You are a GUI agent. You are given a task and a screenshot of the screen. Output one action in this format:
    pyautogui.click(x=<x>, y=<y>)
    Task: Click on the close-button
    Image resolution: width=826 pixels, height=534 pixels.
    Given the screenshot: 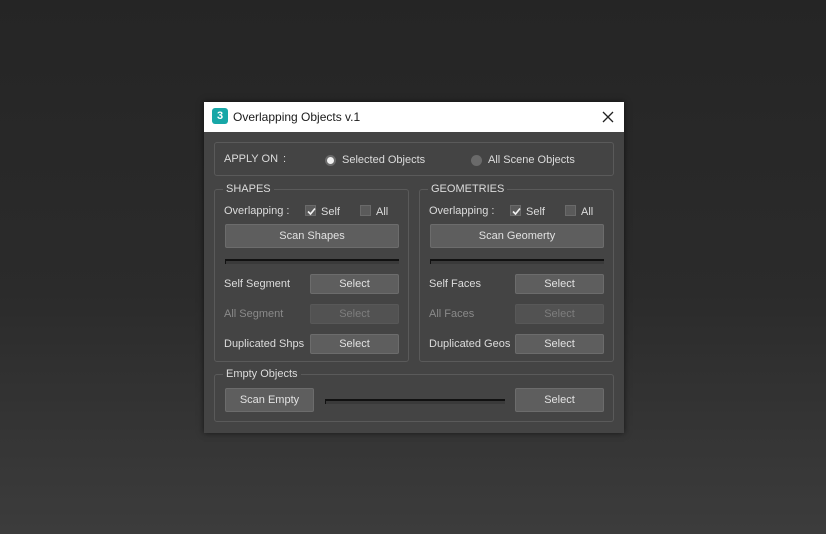 What is the action you would take?
    pyautogui.click(x=608, y=117)
    